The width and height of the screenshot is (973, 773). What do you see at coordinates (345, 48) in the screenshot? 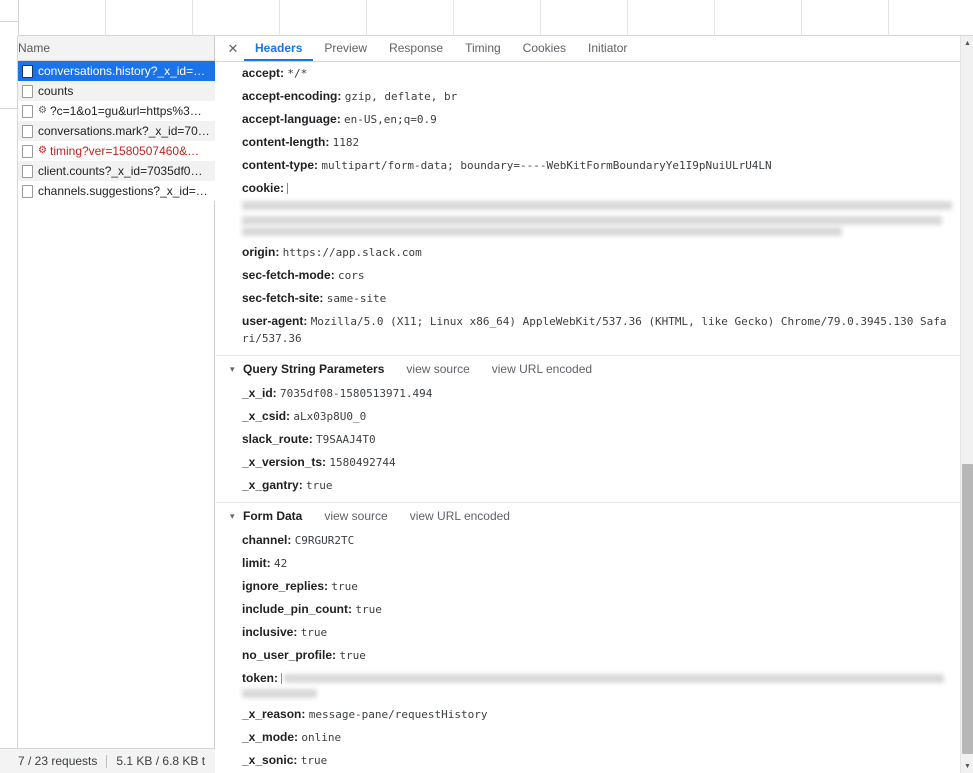
I see `tab-preview: Preview` at bounding box center [345, 48].